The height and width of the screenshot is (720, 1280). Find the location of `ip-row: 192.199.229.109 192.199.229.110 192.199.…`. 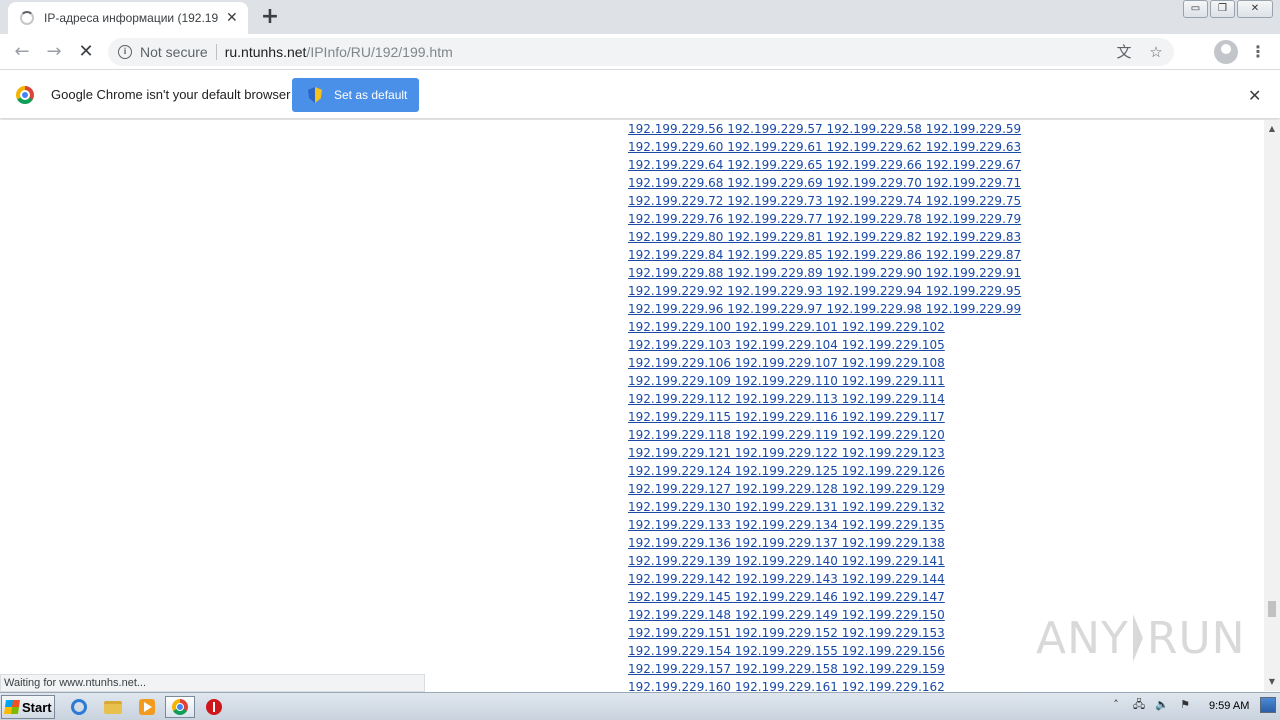

ip-row: 192.199.229.109 192.199.229.110 192.199.… is located at coordinates (824, 381).